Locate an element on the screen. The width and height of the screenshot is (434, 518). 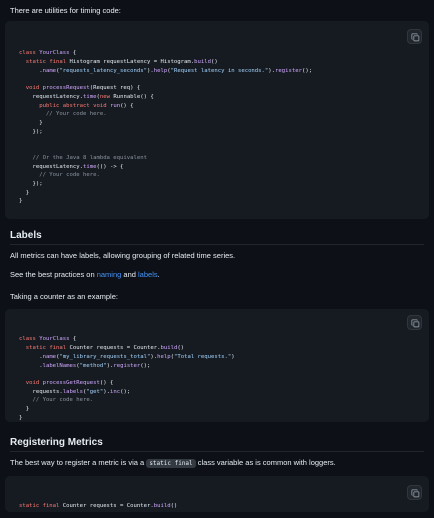
section-heading-registering: Registering Metrics is located at coordinates (56, 442).